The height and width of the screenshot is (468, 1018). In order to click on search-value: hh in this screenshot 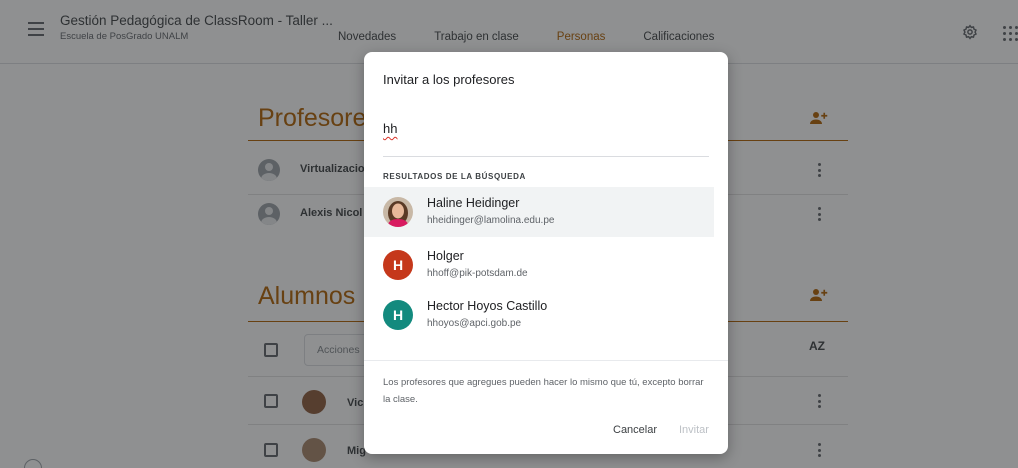, I will do `click(390, 128)`.